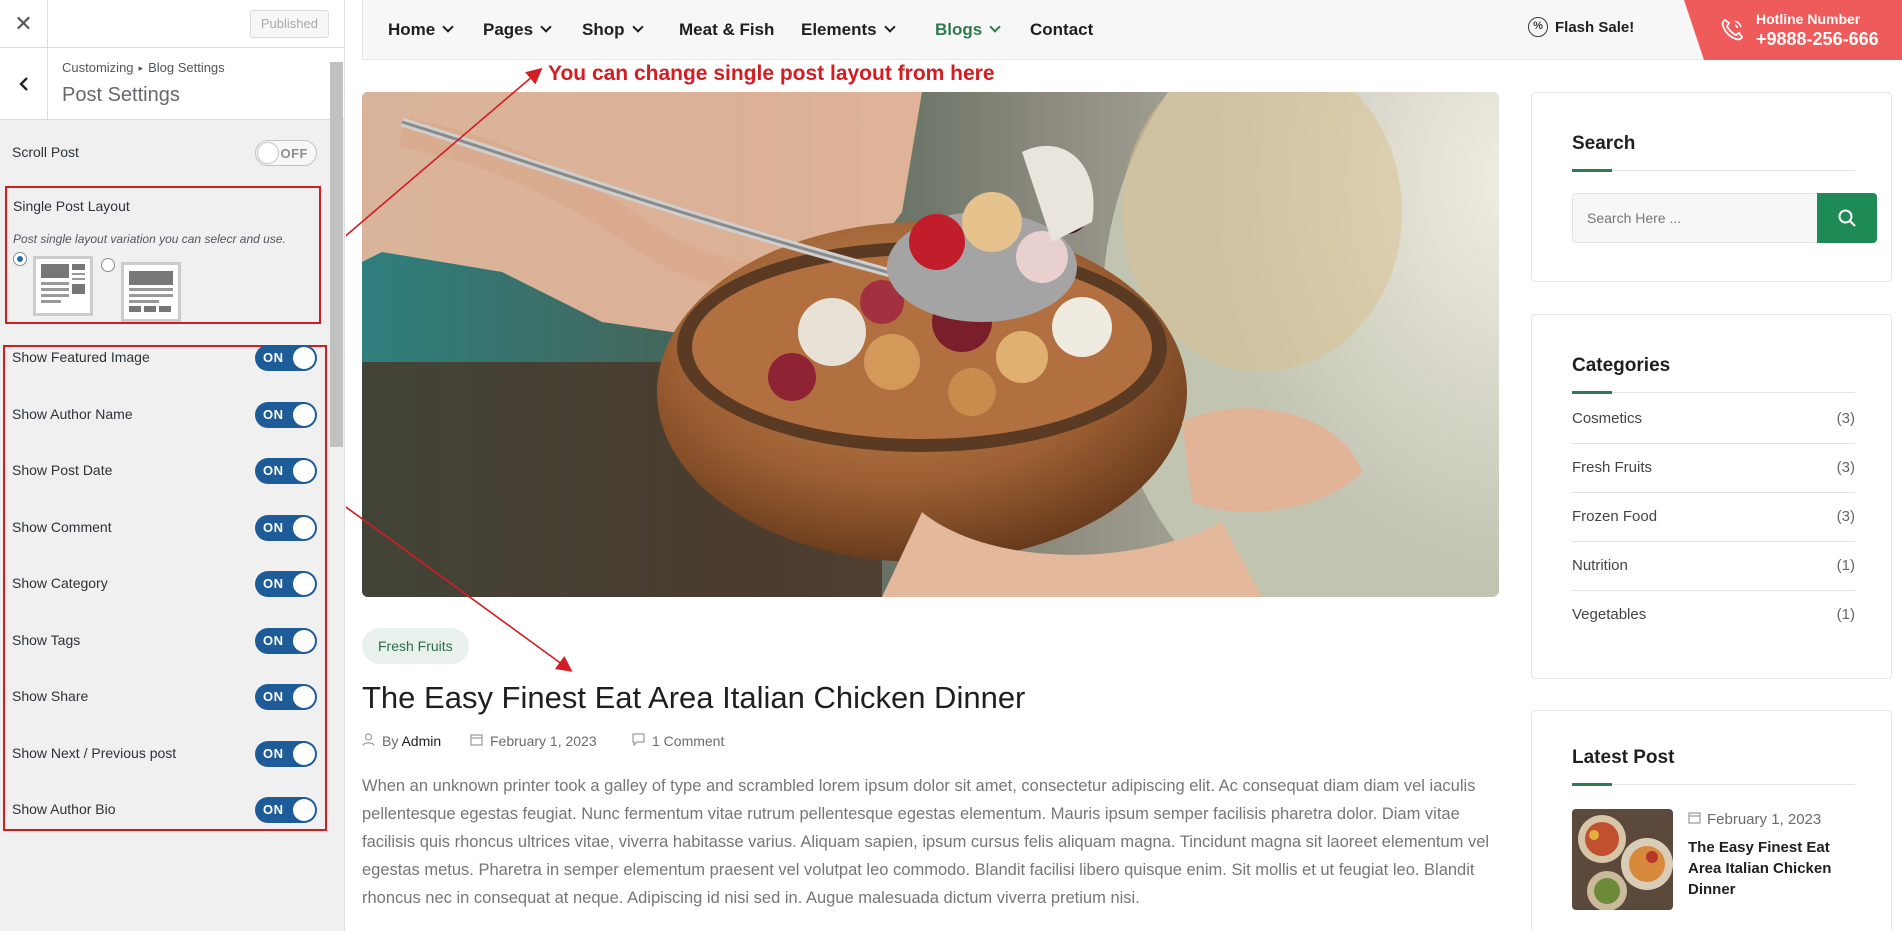 The height and width of the screenshot is (931, 1902). What do you see at coordinates (415, 646) in the screenshot?
I see `post-category-badge: Fresh Fruits` at bounding box center [415, 646].